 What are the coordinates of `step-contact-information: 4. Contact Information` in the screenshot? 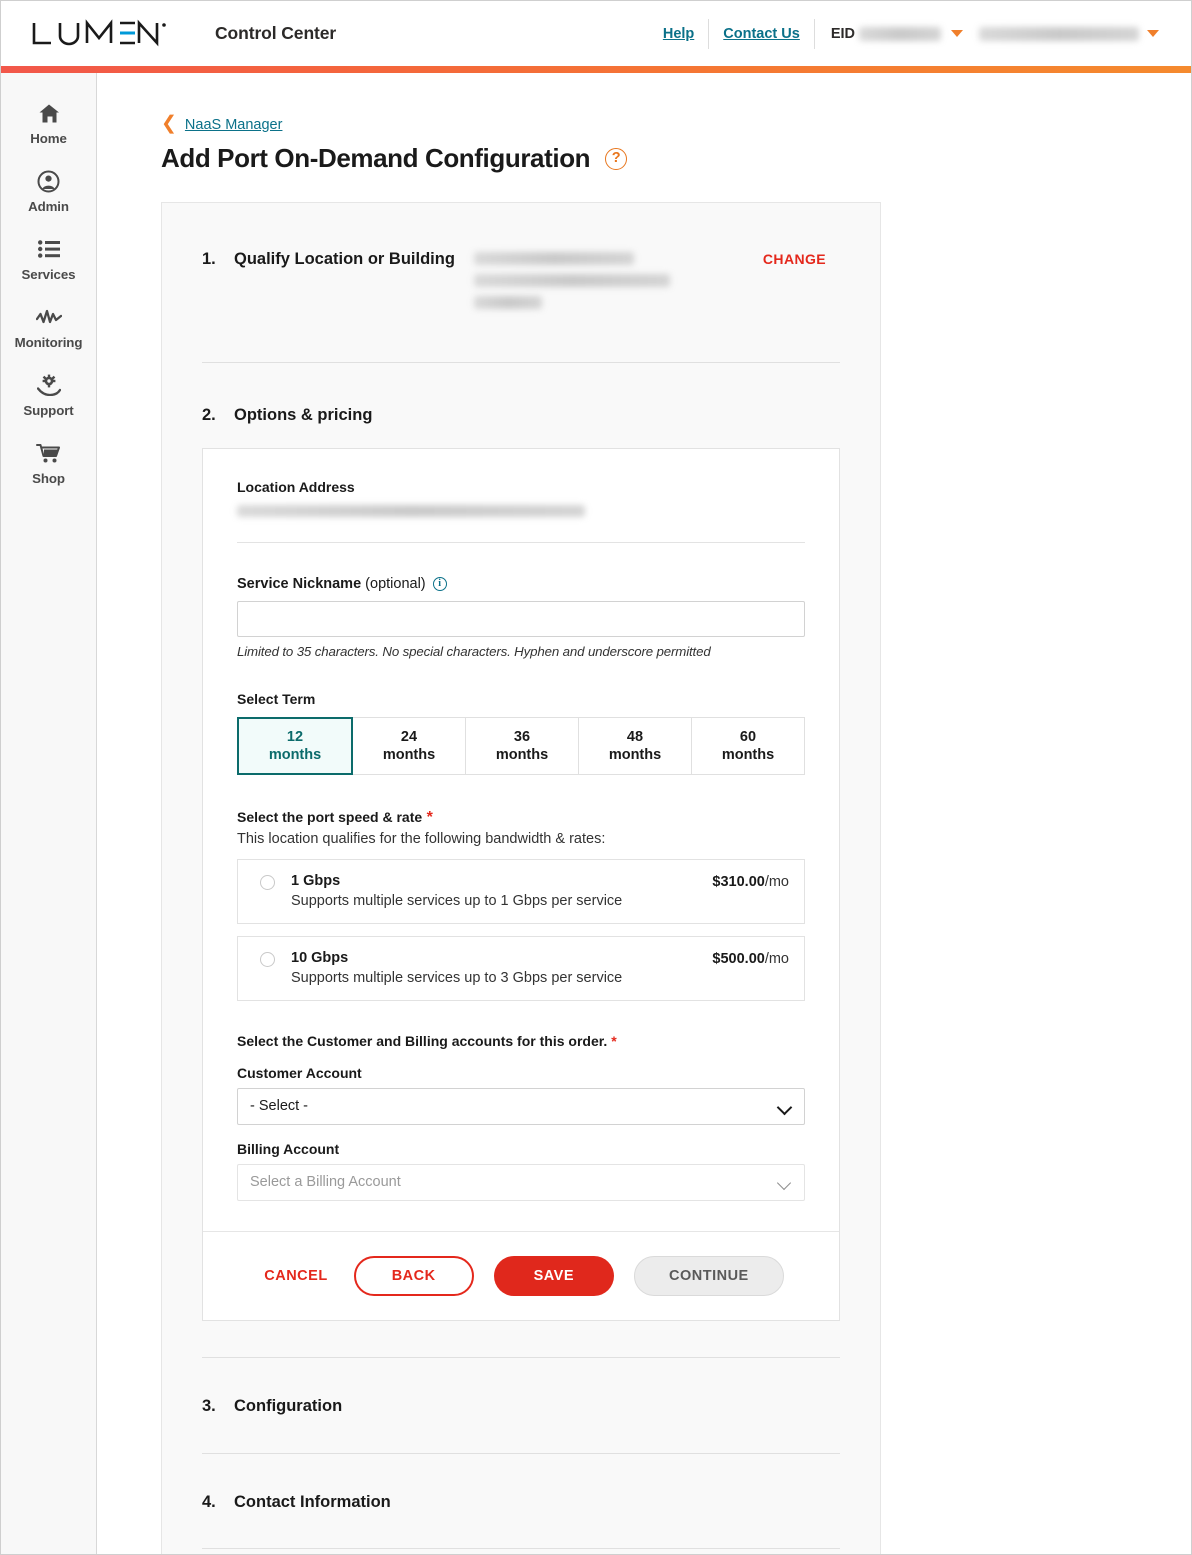 It's located at (521, 1501).